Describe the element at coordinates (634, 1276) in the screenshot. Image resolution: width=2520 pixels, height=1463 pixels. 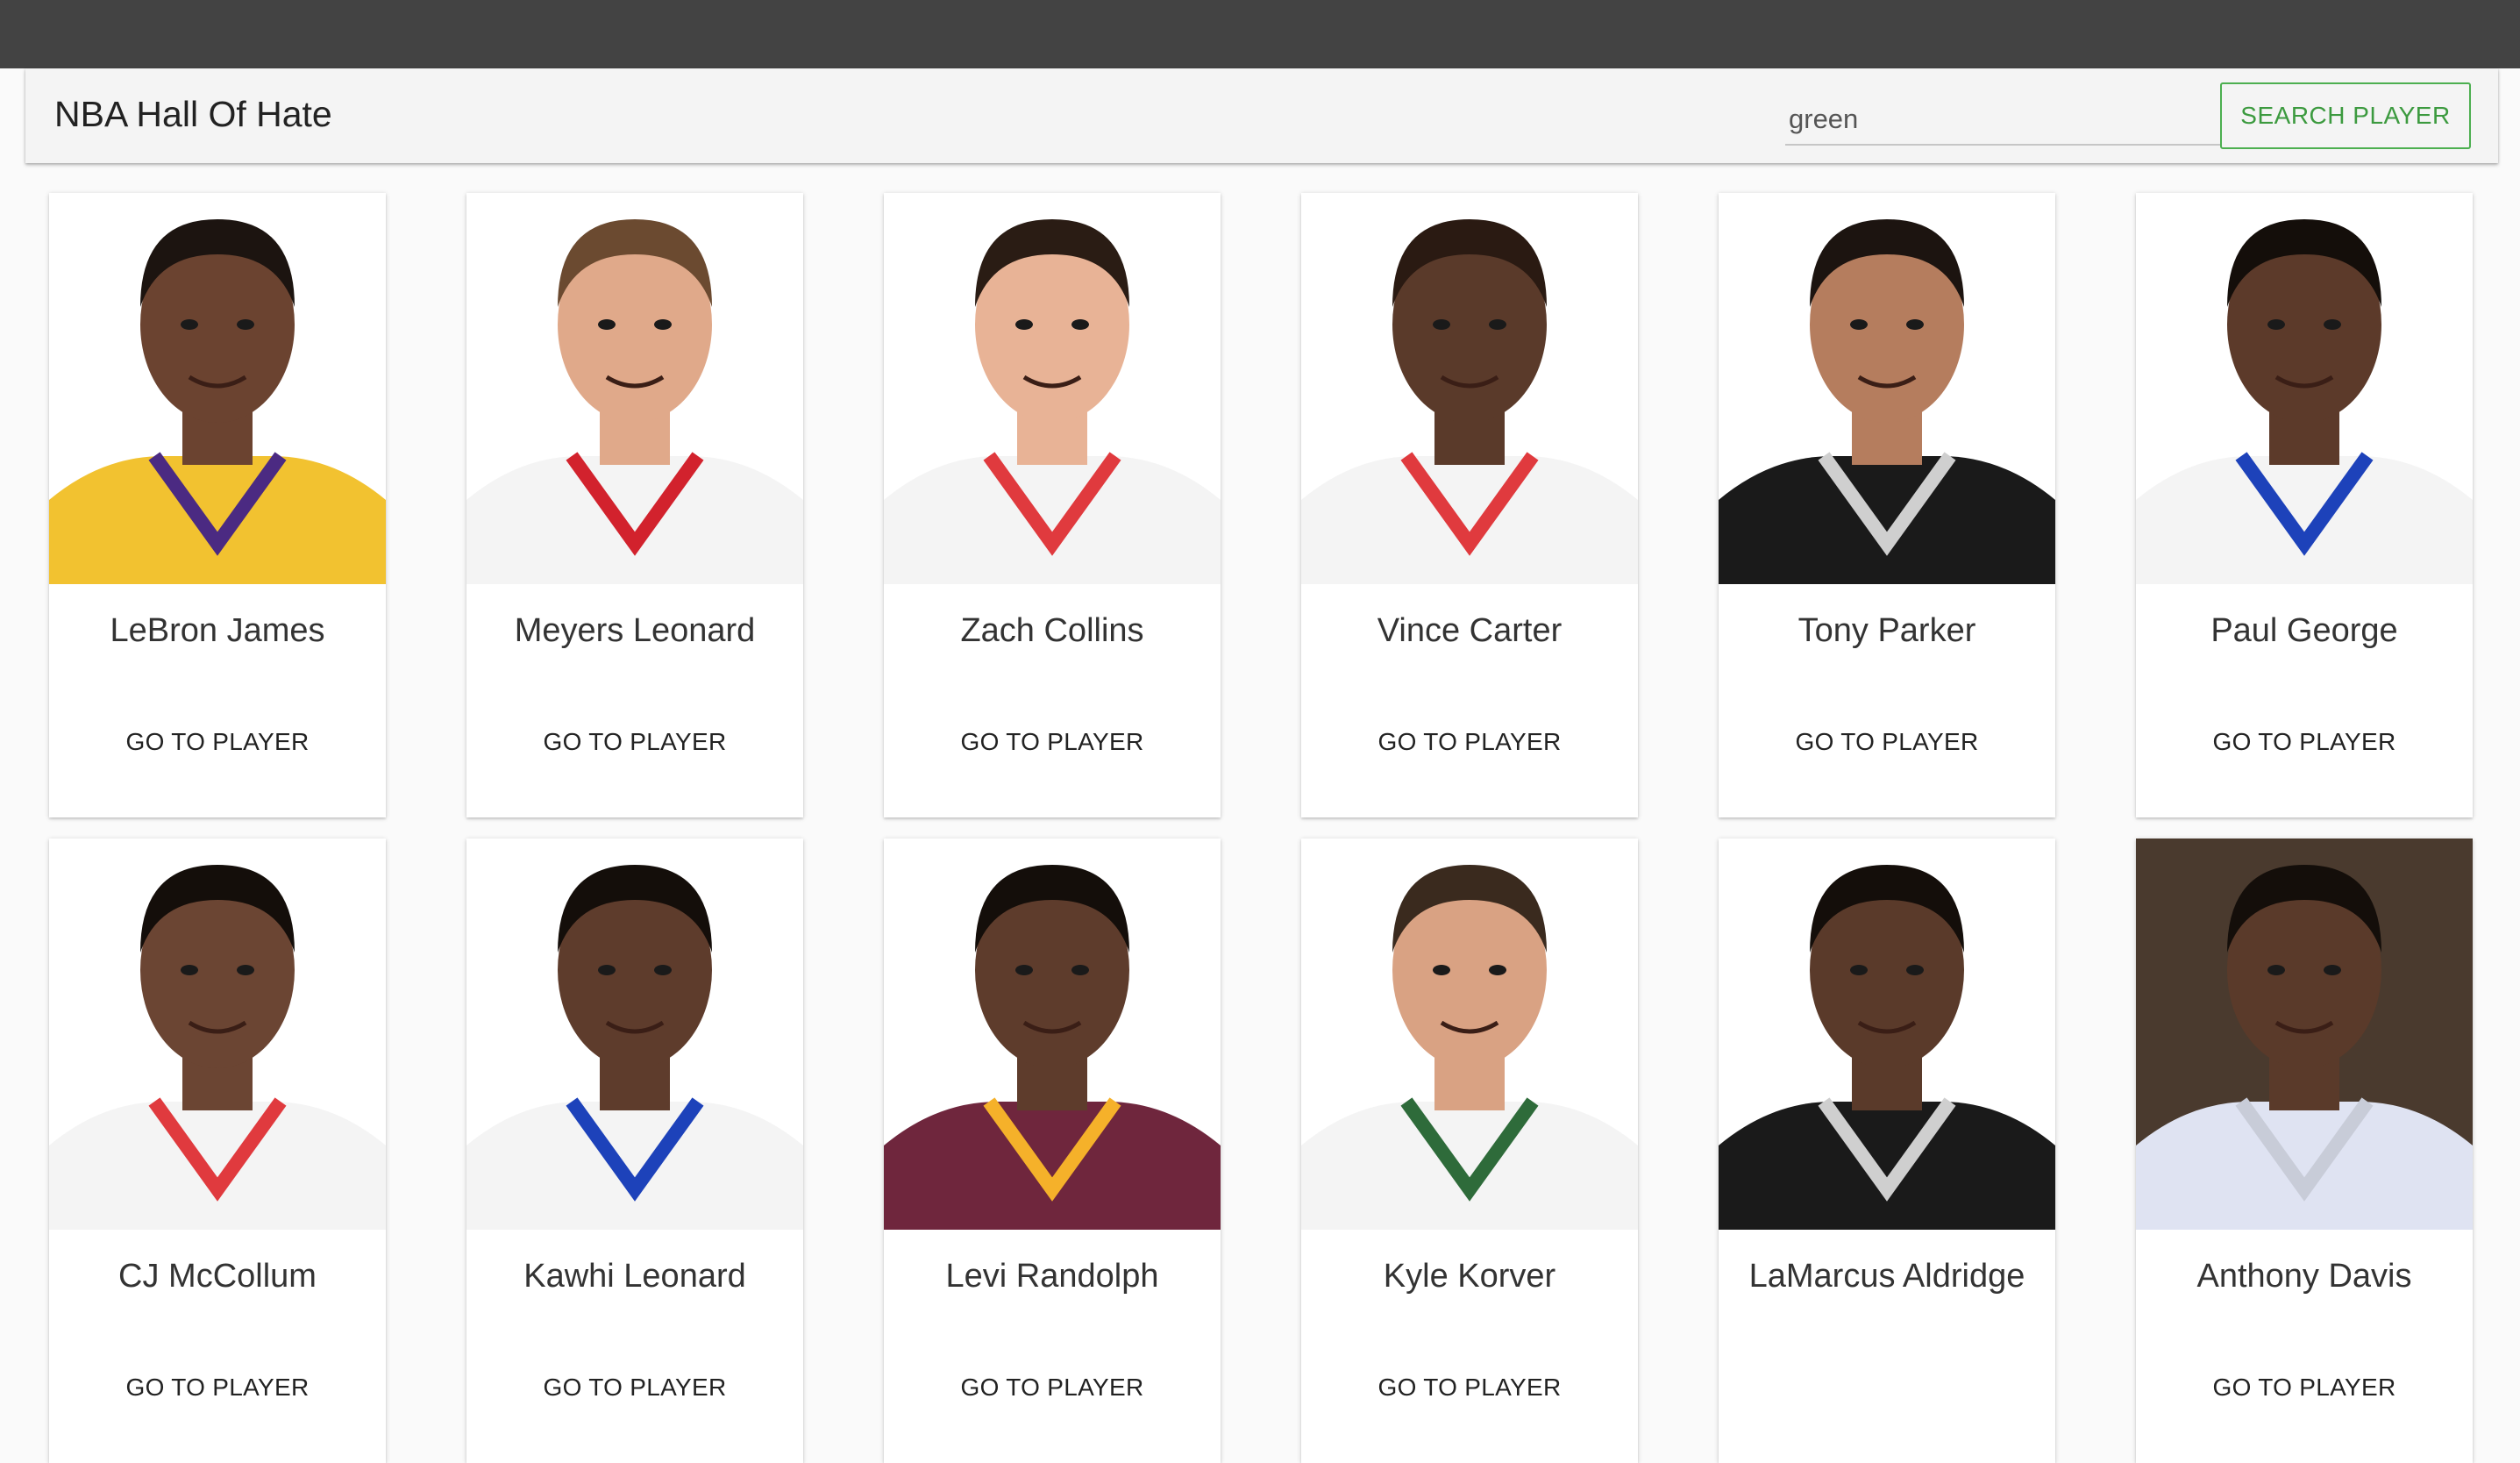
I see `player-name: Kawhi Leonard` at that location.